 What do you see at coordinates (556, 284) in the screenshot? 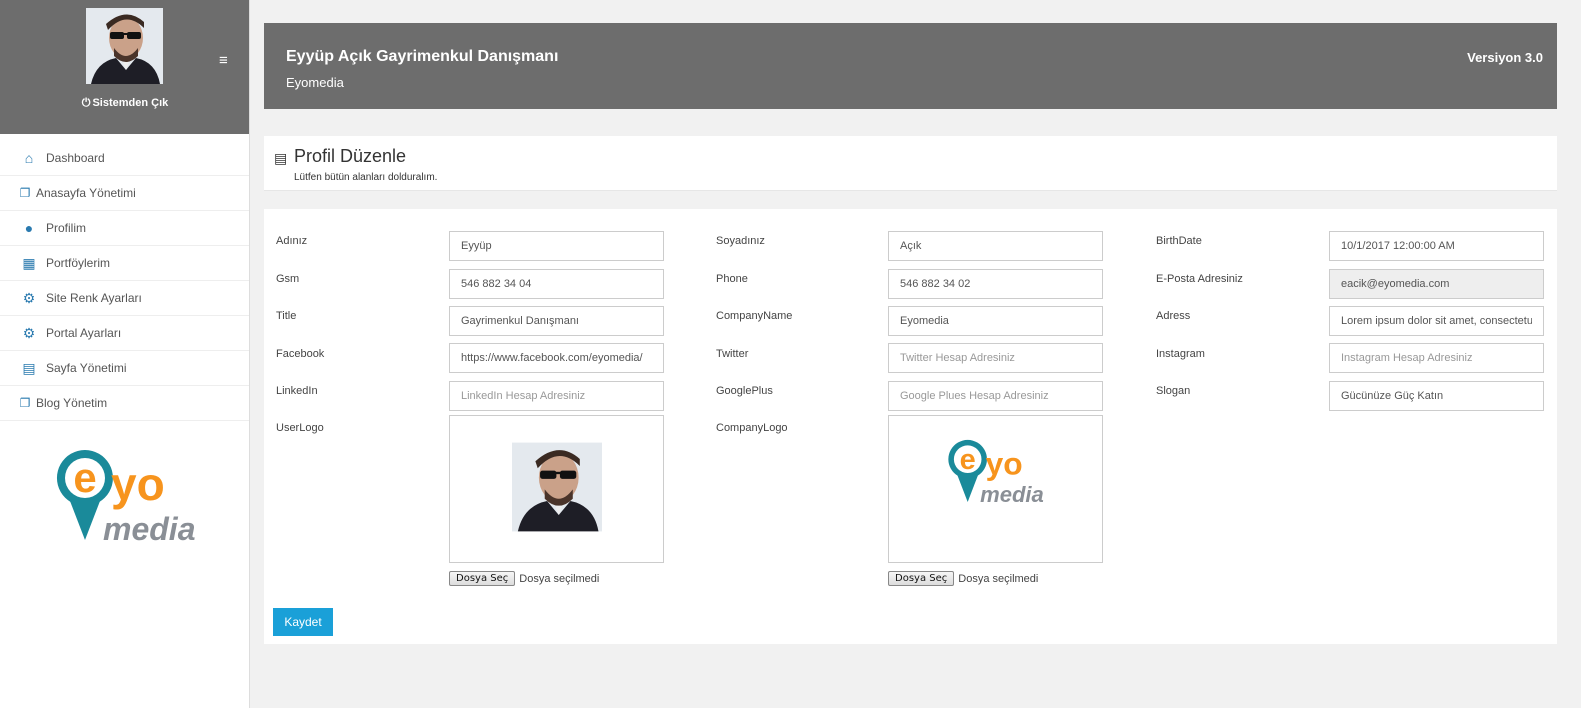
I see `gsm-input` at bounding box center [556, 284].